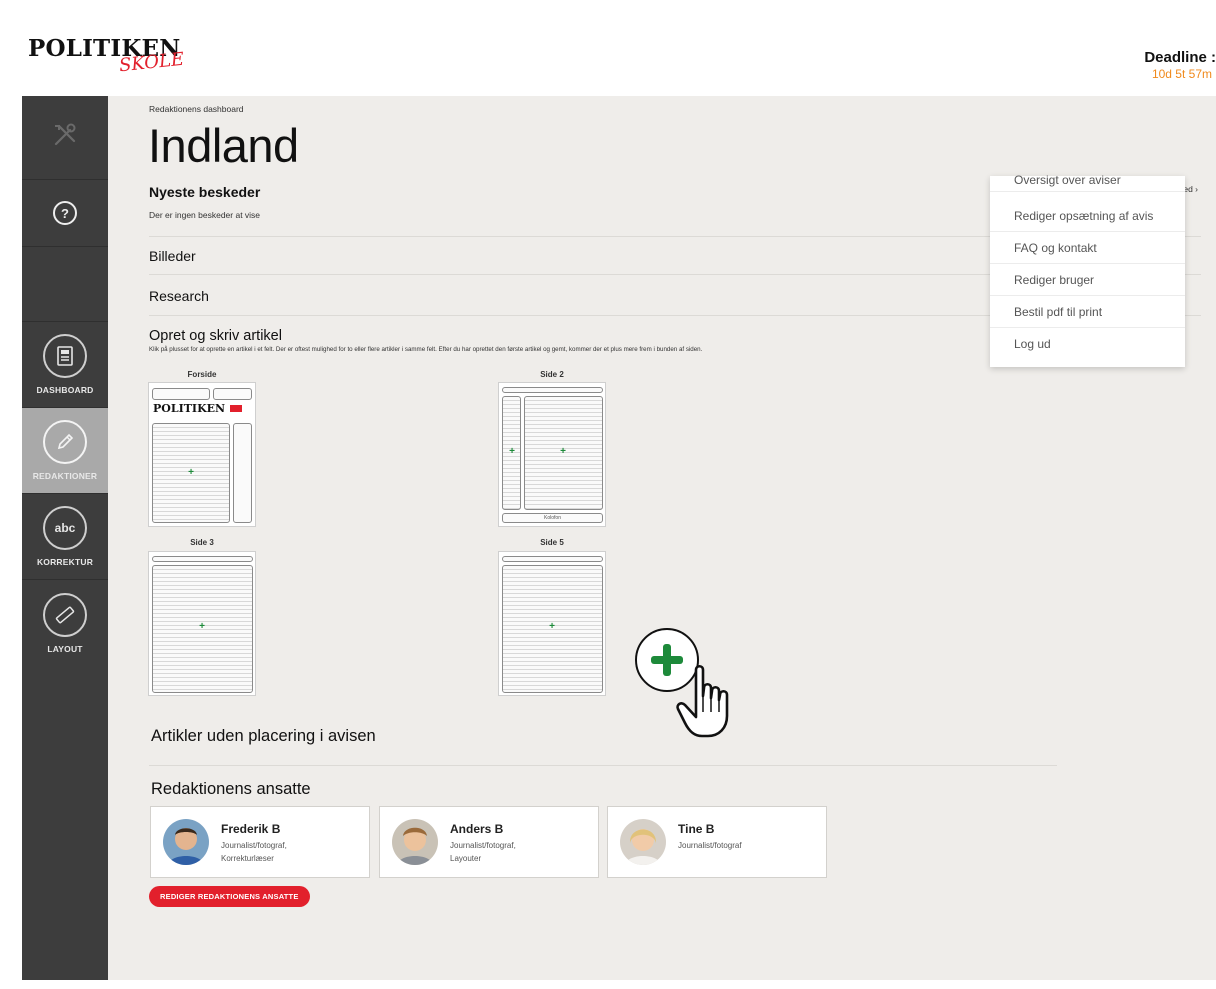 This screenshot has width=1216, height=989. Describe the element at coordinates (1180, 57) in the screenshot. I see `deadline-label: Deadline :` at that location.